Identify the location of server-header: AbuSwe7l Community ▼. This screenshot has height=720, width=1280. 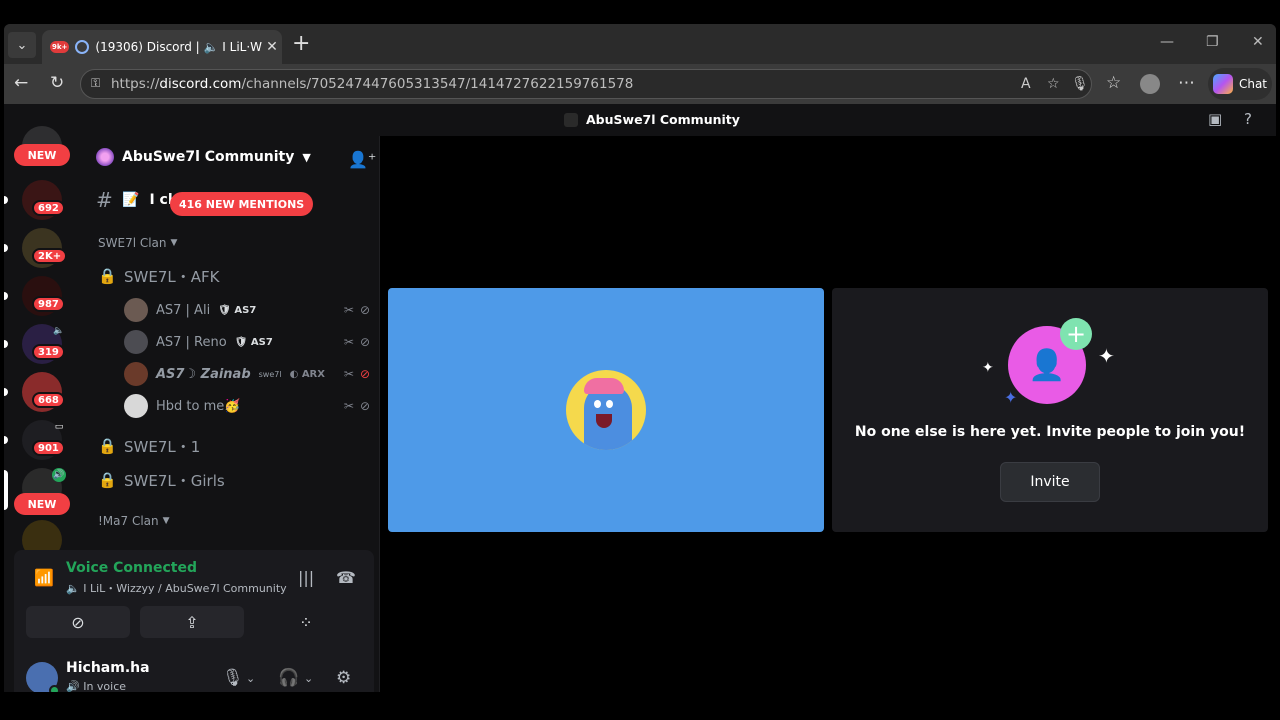
(203, 157).